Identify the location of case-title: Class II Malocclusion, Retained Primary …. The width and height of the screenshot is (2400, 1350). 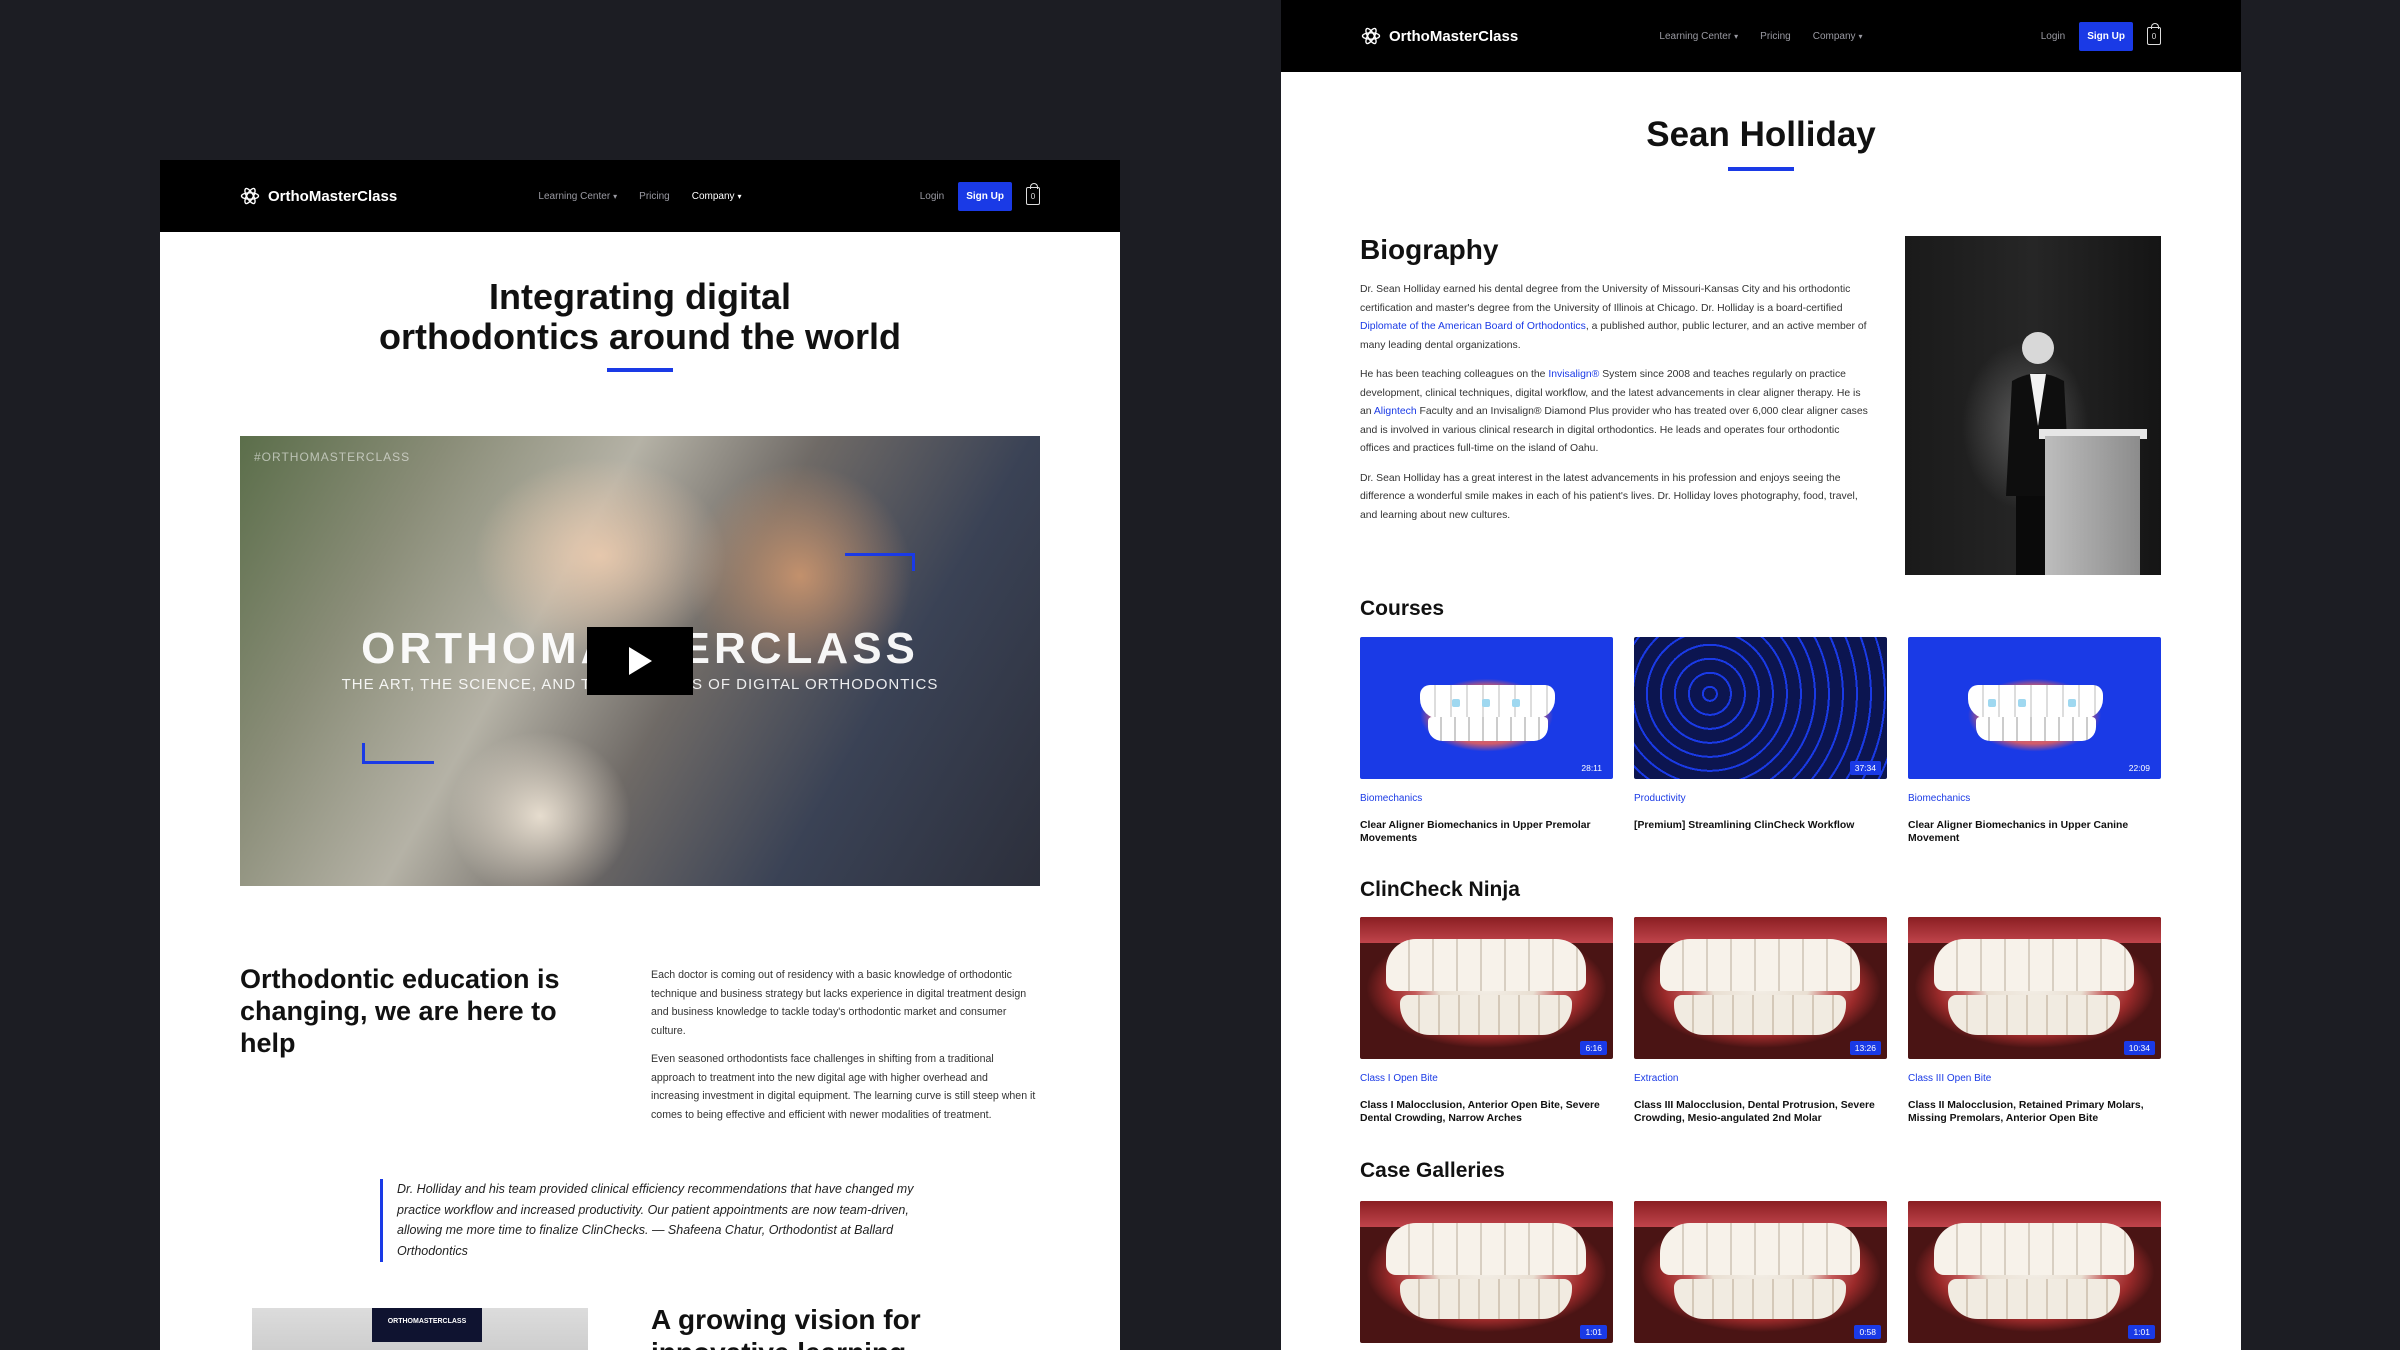
(2034, 1112).